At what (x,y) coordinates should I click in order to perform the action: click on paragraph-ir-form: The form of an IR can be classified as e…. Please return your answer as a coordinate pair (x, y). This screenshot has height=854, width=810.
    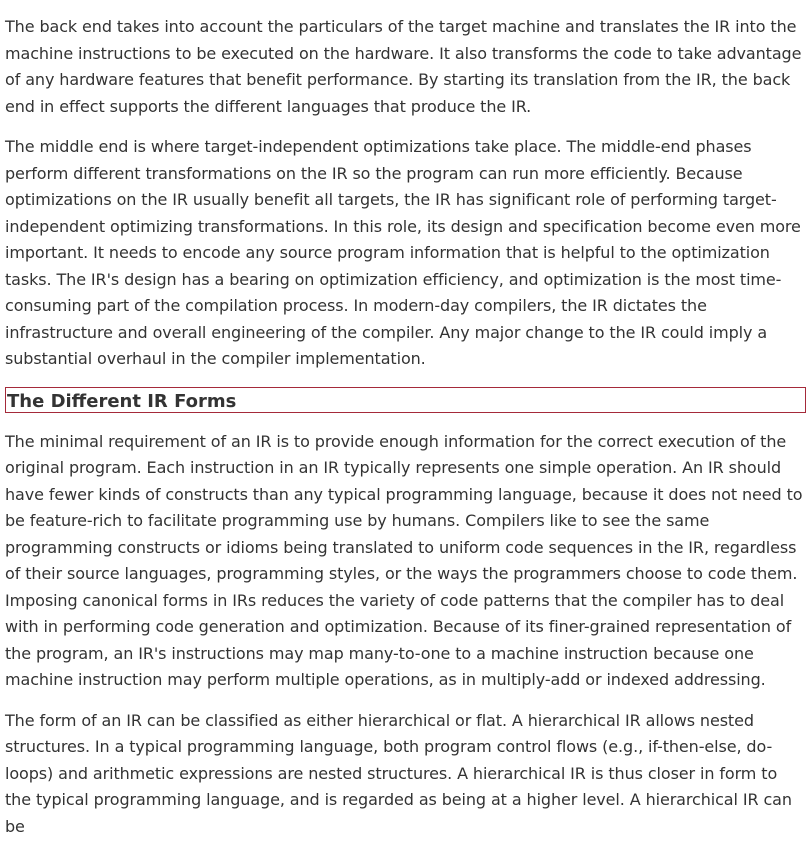
    Looking at the image, I should click on (398, 773).